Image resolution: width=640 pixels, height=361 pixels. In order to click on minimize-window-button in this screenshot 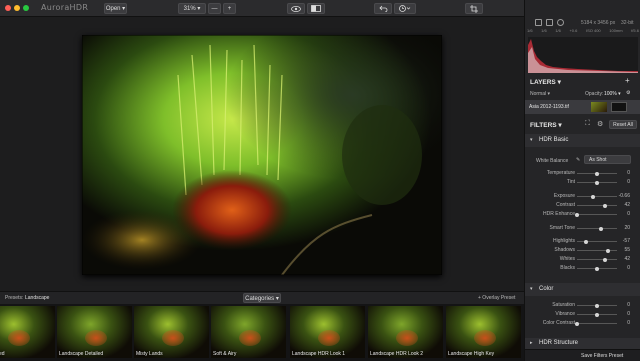, I will do `click(17, 8)`.